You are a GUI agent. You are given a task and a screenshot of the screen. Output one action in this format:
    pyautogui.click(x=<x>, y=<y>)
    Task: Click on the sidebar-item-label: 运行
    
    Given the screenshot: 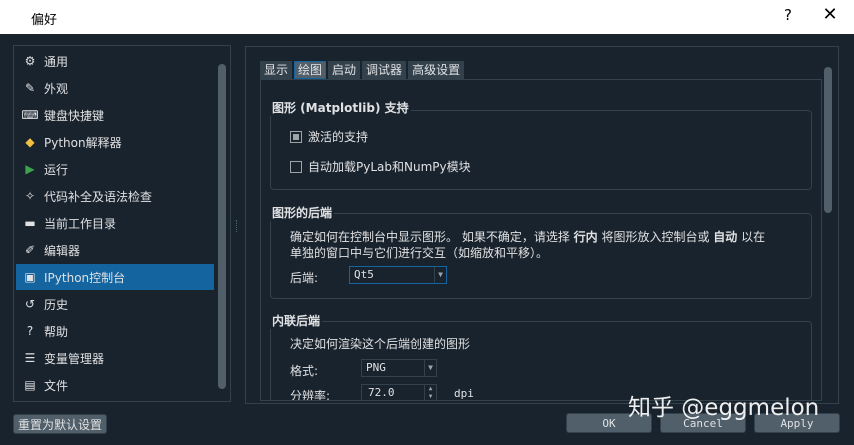 What is the action you would take?
    pyautogui.click(x=56, y=169)
    